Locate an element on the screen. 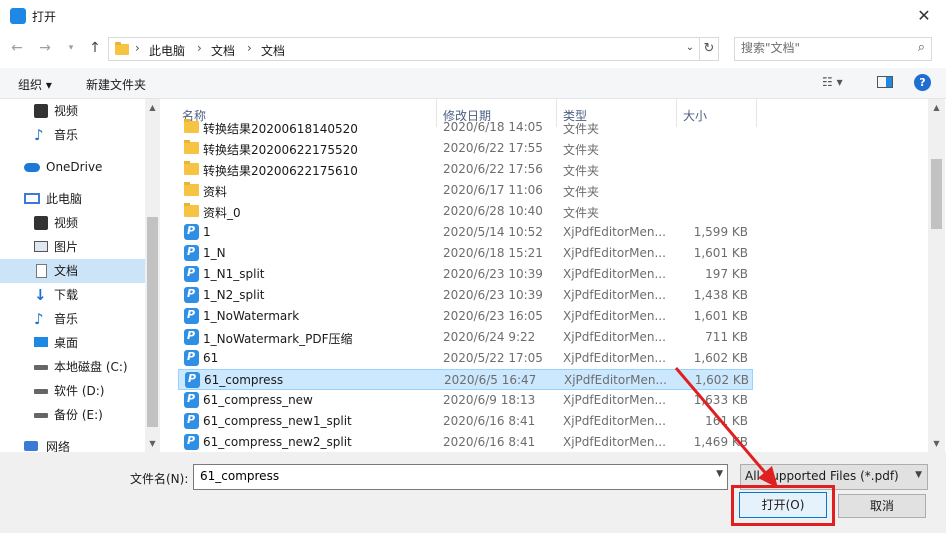 Image resolution: width=946 pixels, height=533 pixels. file-name: 转换结果20200622175610 is located at coordinates (280, 171).